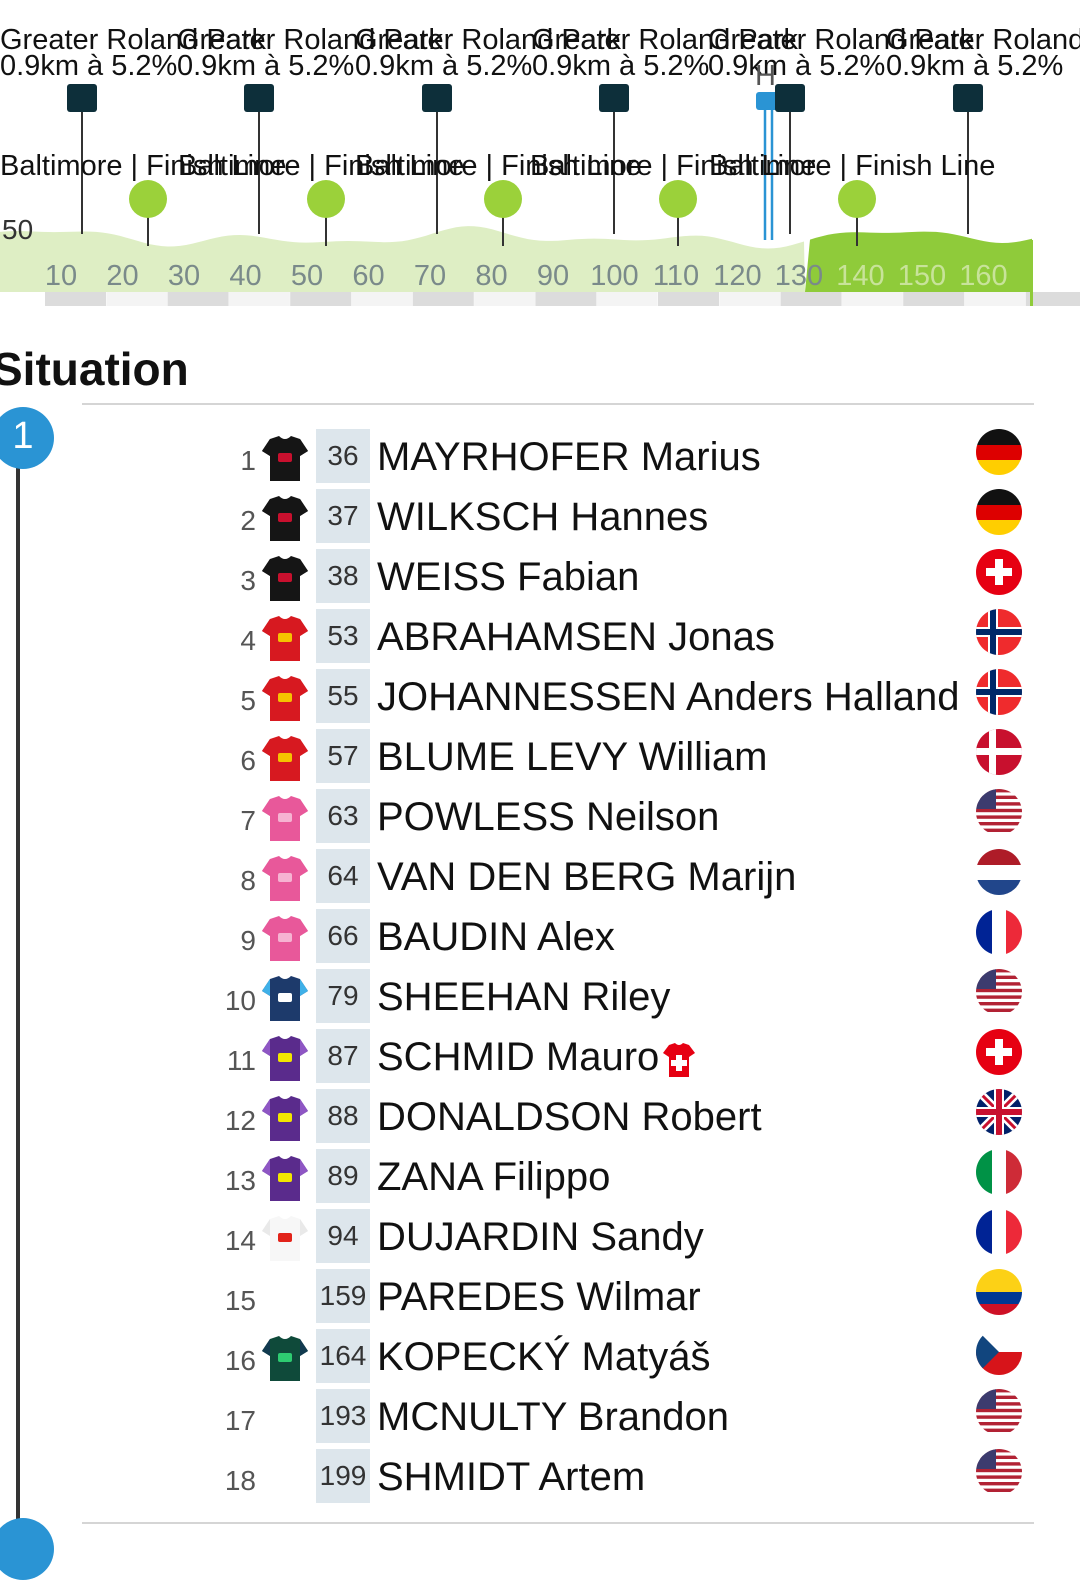 The height and width of the screenshot is (1580, 1080). What do you see at coordinates (620, 1179) in the screenshot?
I see `rider-row: 13 89 ZANA Filippo` at bounding box center [620, 1179].